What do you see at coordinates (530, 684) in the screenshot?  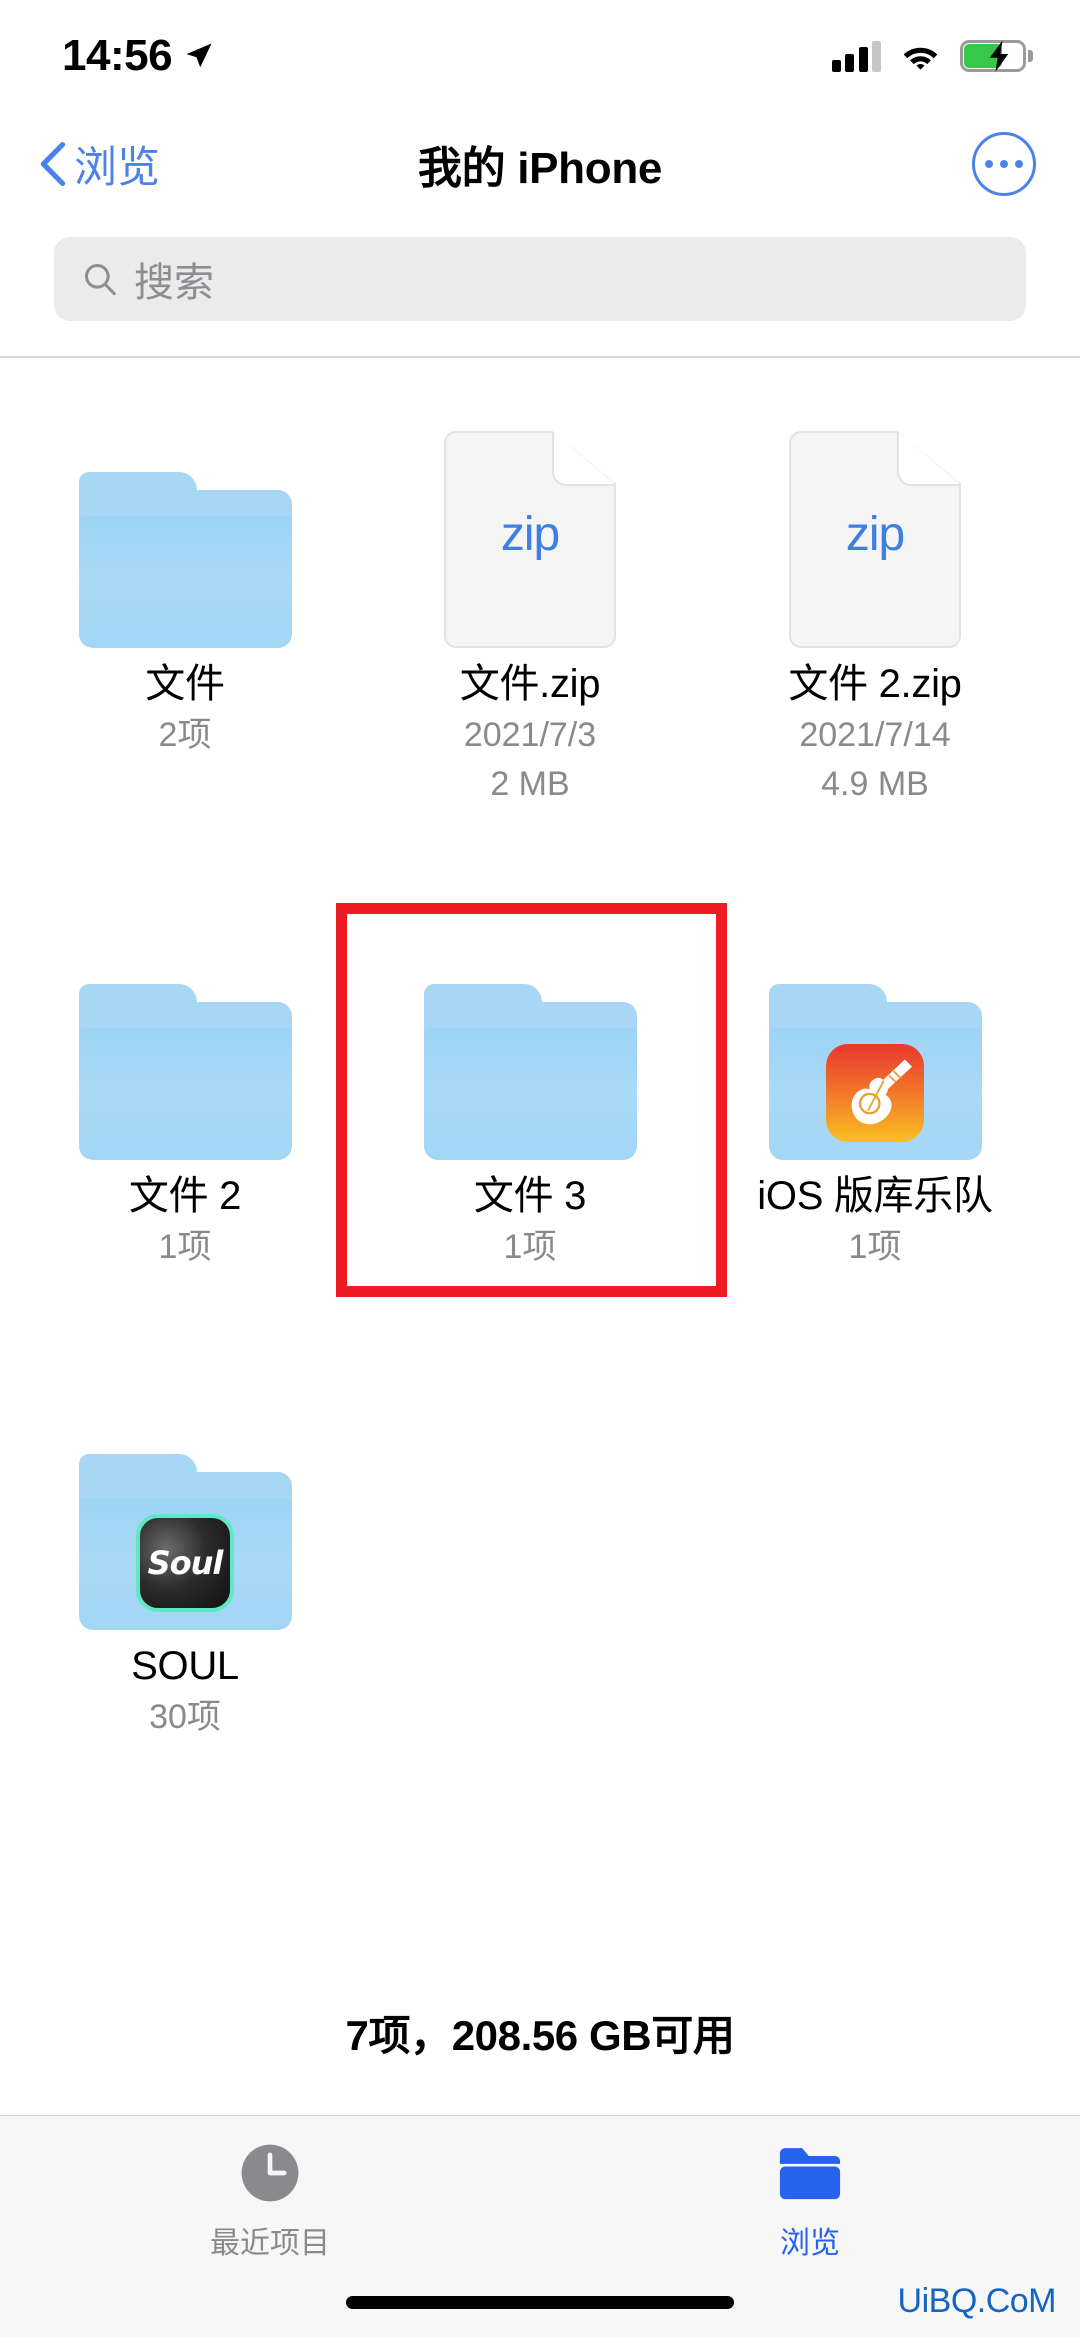 I see `file-item-name: 文件.zip` at bounding box center [530, 684].